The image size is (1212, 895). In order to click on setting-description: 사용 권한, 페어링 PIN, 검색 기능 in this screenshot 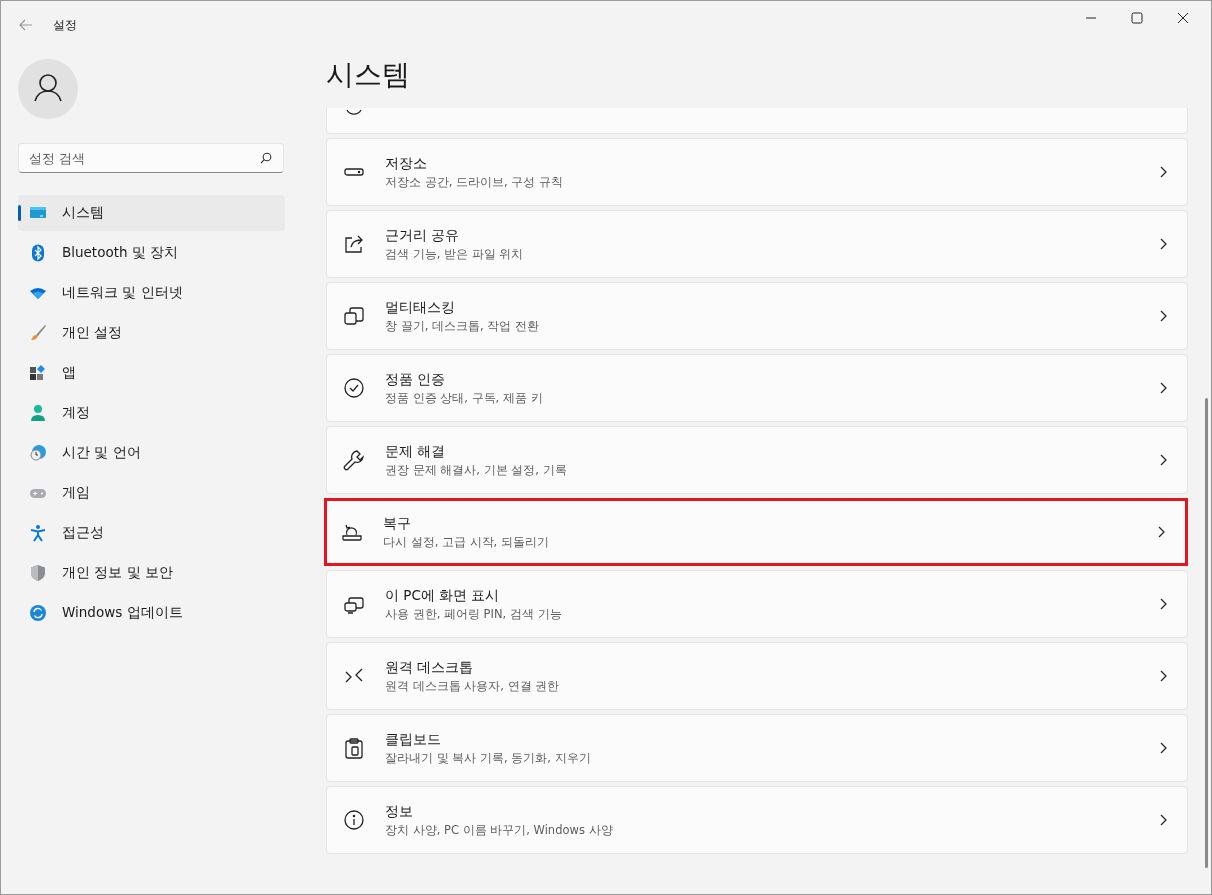, I will do `click(474, 614)`.